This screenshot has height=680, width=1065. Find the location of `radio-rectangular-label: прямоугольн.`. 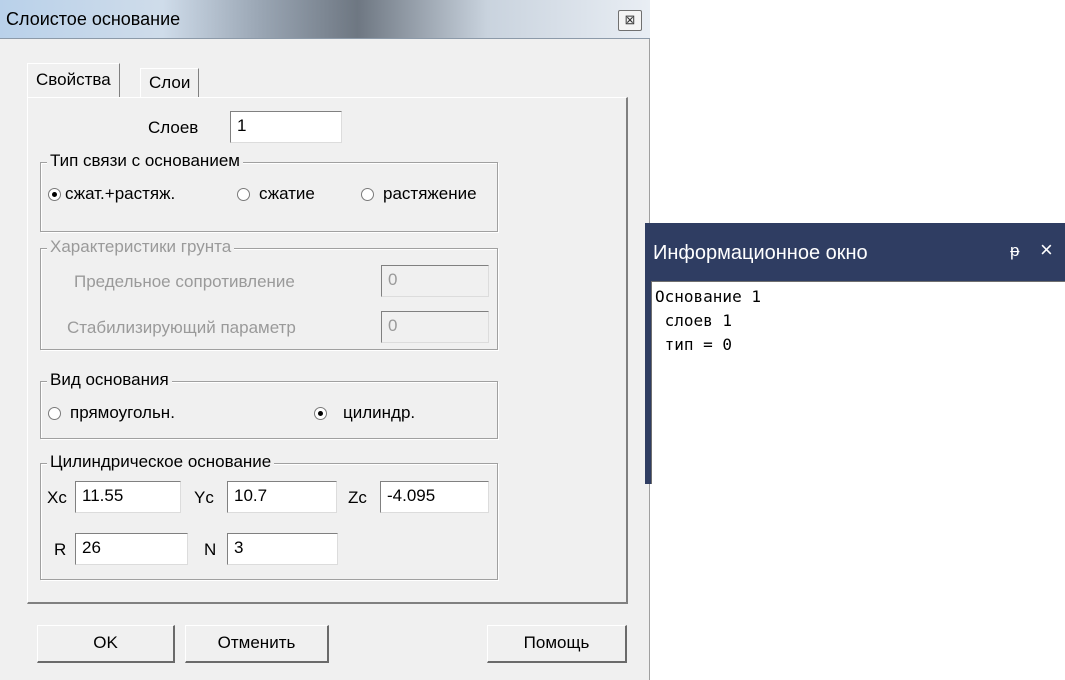

radio-rectangular-label: прямоугольн. is located at coordinates (122, 413).